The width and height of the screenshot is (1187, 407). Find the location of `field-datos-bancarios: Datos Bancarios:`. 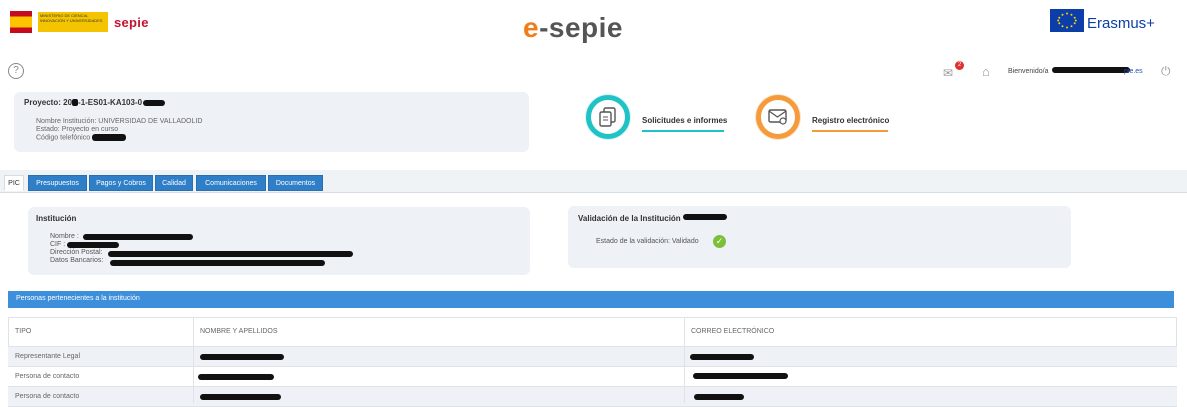

field-datos-bancarios: Datos Bancarios: is located at coordinates (77, 260).